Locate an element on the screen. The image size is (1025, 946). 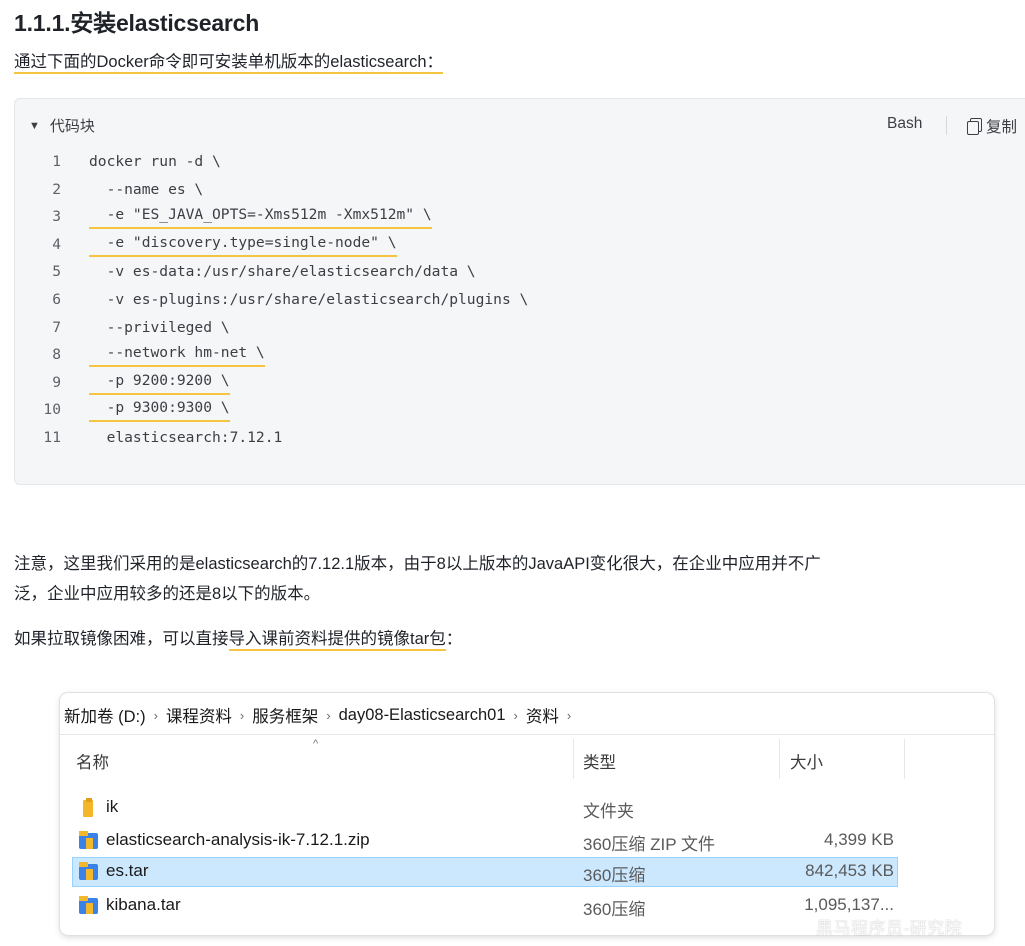
copy-icon is located at coordinates (974, 126).